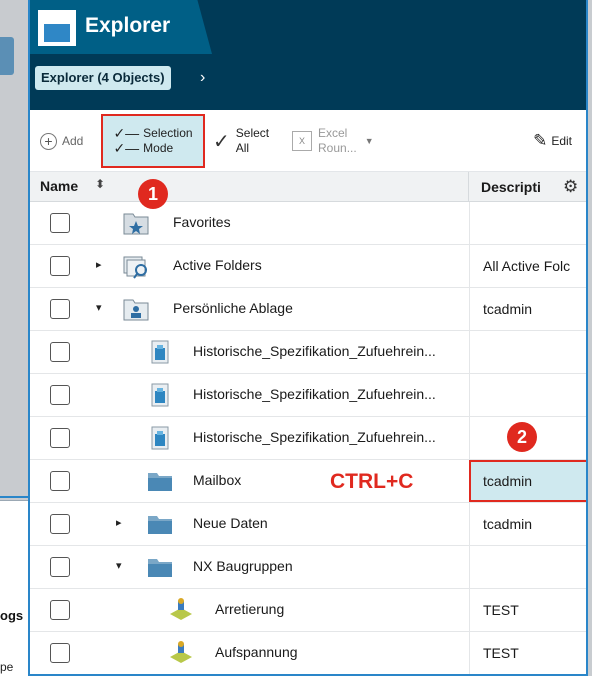 Image resolution: width=592 pixels, height=676 pixels. Describe the element at coordinates (372, 481) in the screenshot. I see `ctrl-c-annotation: CTRL+C` at that location.